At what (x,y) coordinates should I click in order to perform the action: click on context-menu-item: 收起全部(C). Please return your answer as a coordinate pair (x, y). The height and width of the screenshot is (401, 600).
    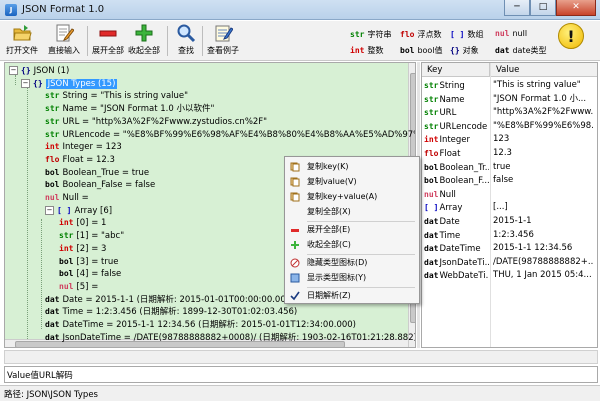
    Looking at the image, I should click on (352, 245).